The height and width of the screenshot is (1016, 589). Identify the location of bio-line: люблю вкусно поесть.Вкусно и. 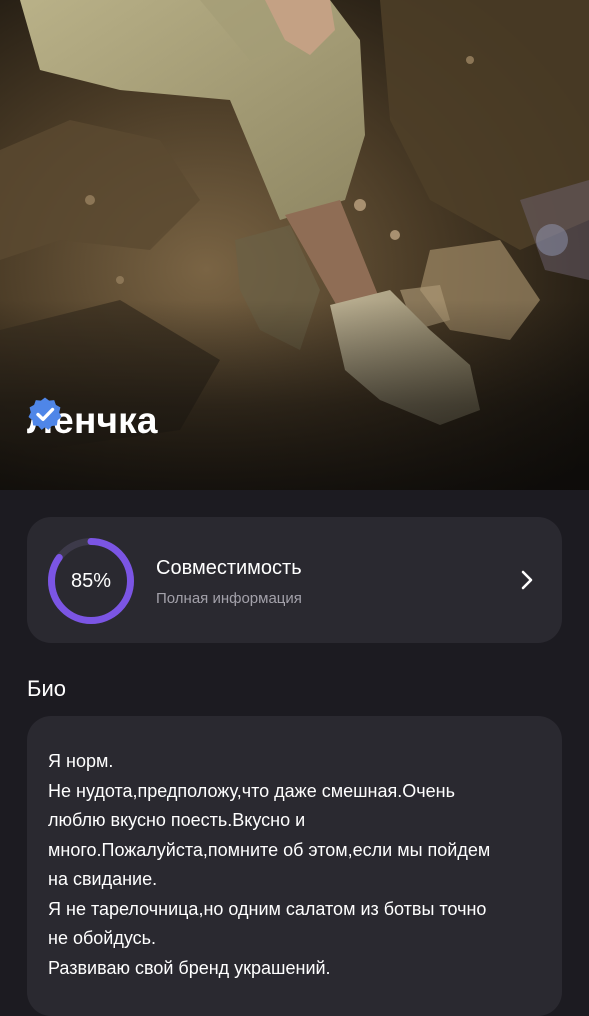
(177, 820).